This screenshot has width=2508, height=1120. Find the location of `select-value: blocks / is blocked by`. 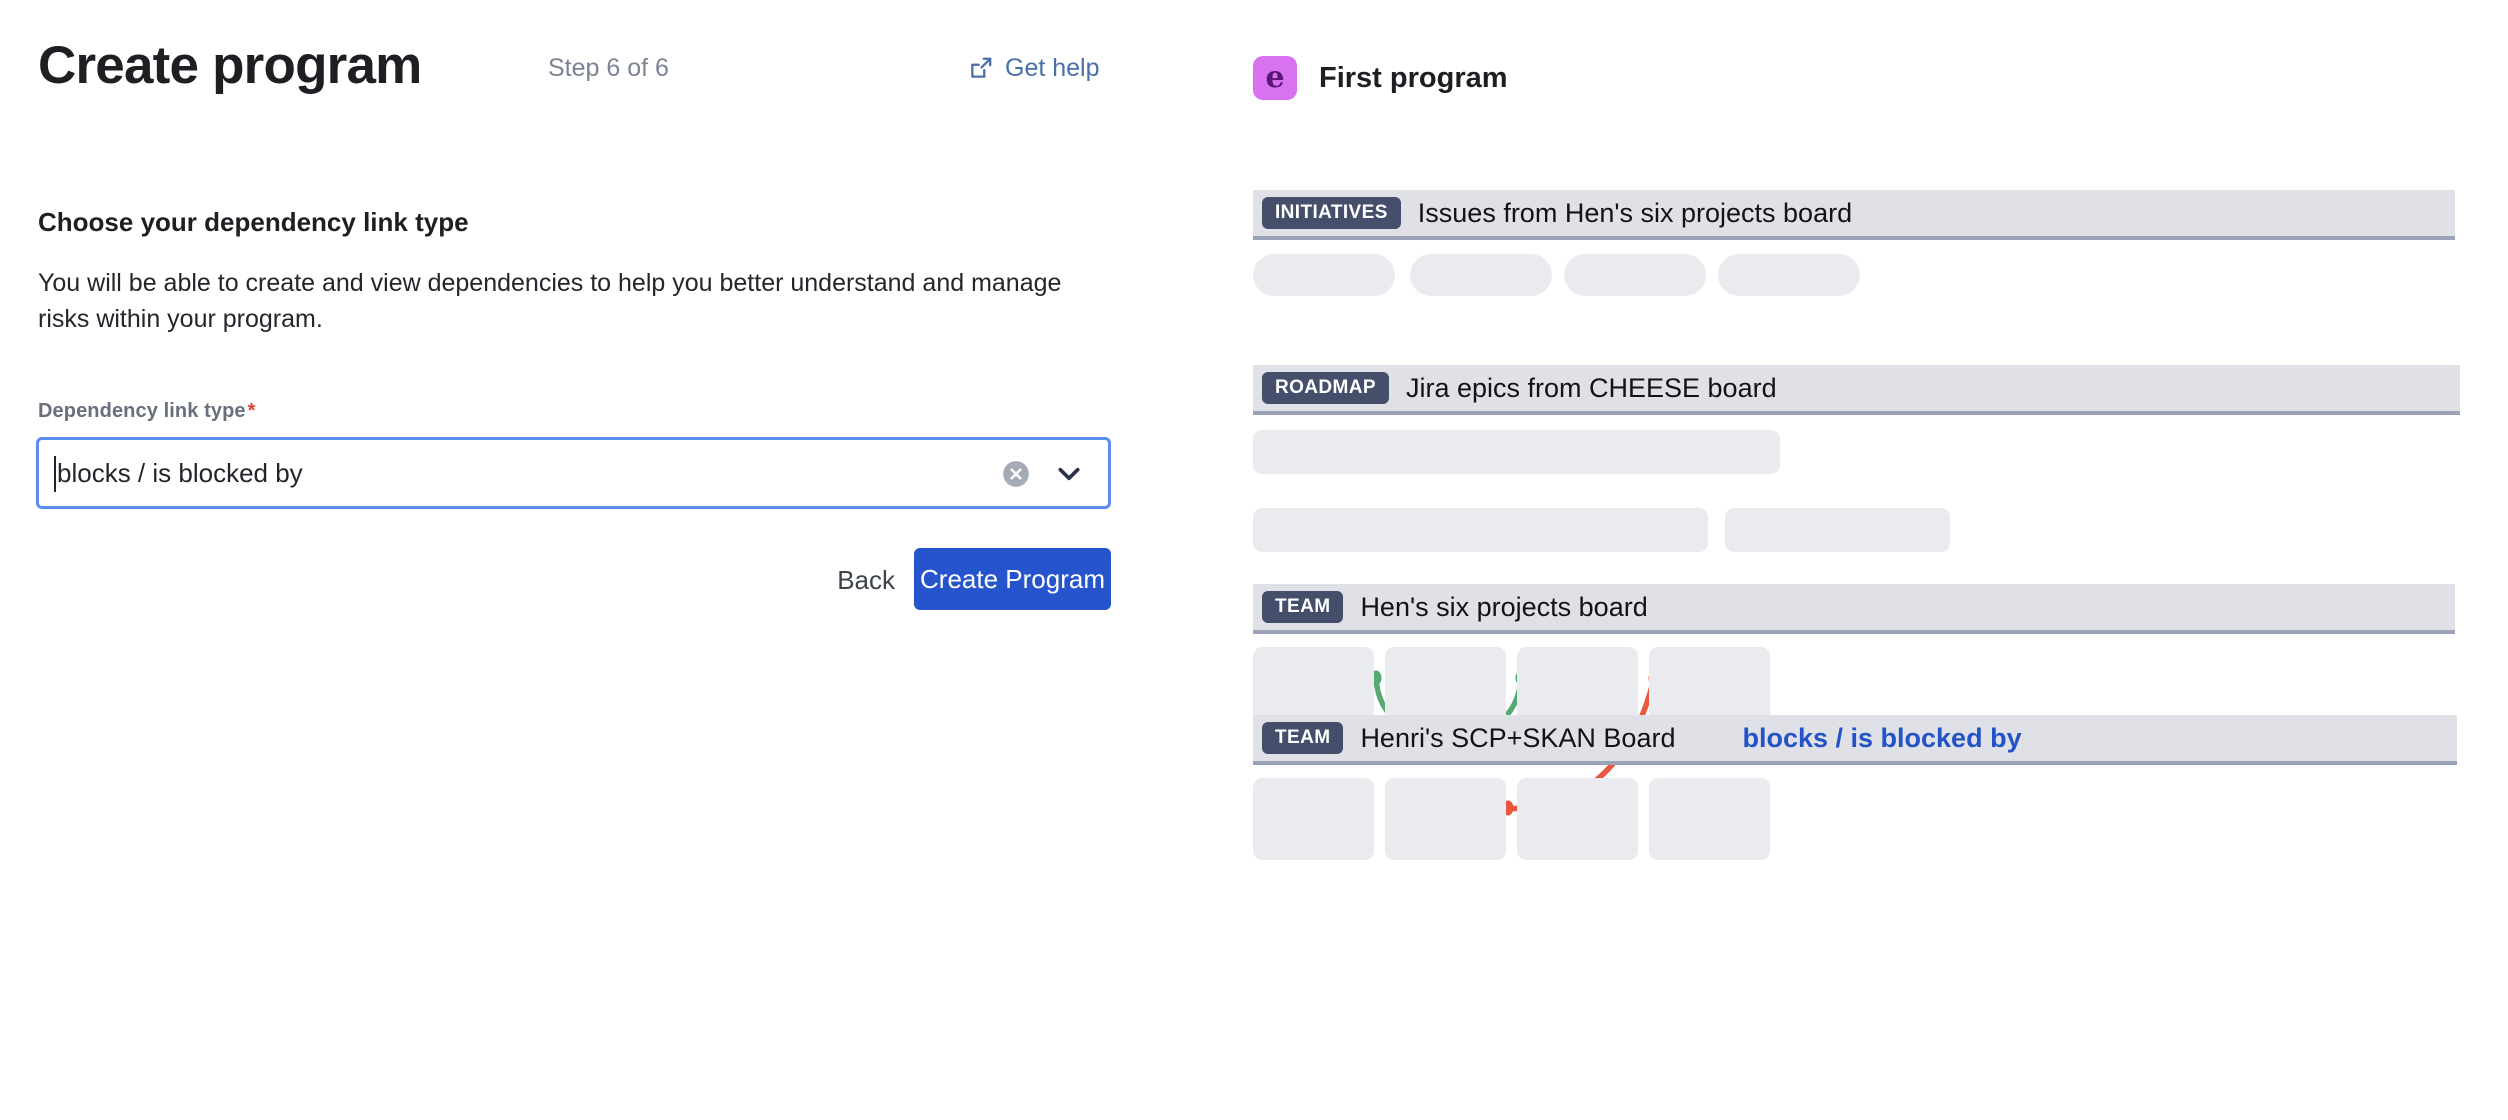

select-value: blocks / is blocked by is located at coordinates (180, 473).